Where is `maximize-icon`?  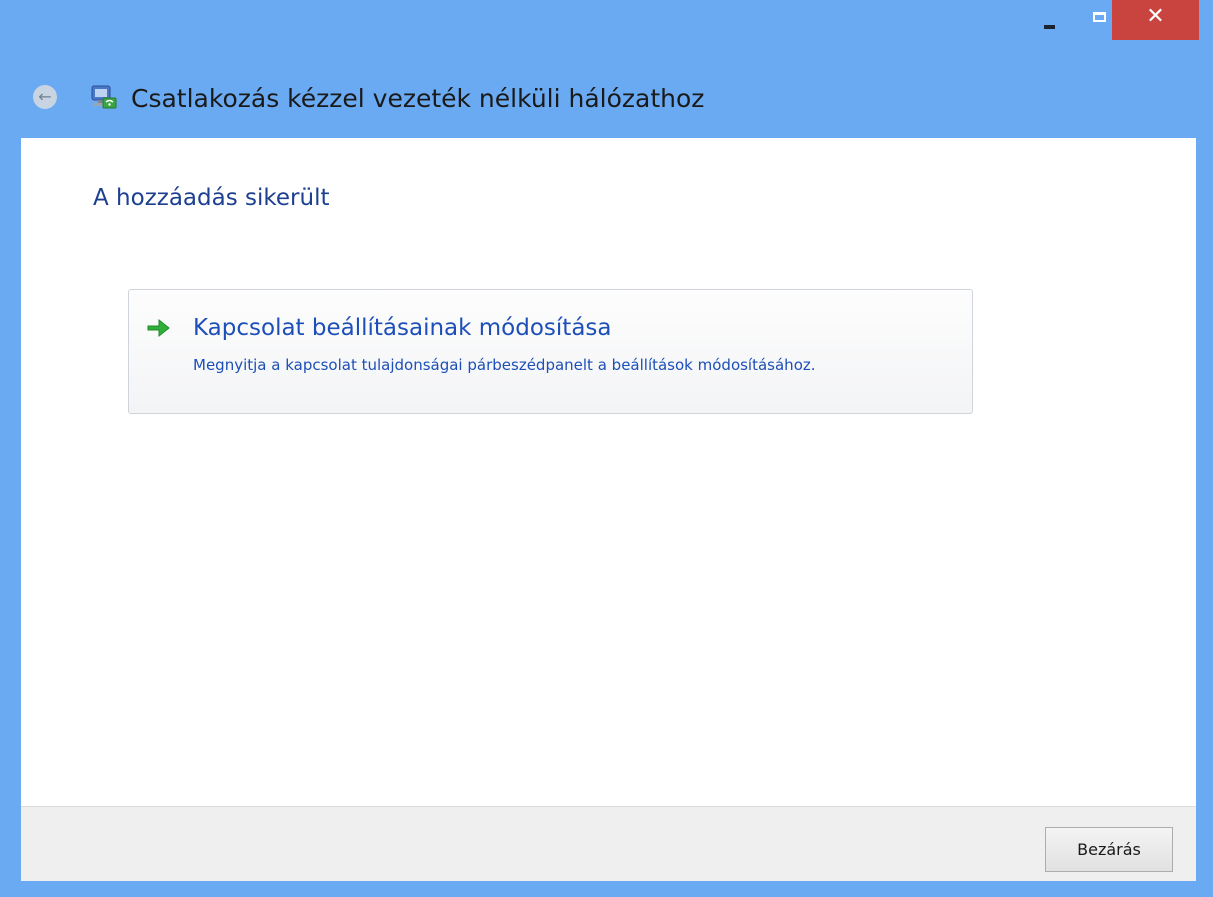
maximize-icon is located at coordinates (1099, 17).